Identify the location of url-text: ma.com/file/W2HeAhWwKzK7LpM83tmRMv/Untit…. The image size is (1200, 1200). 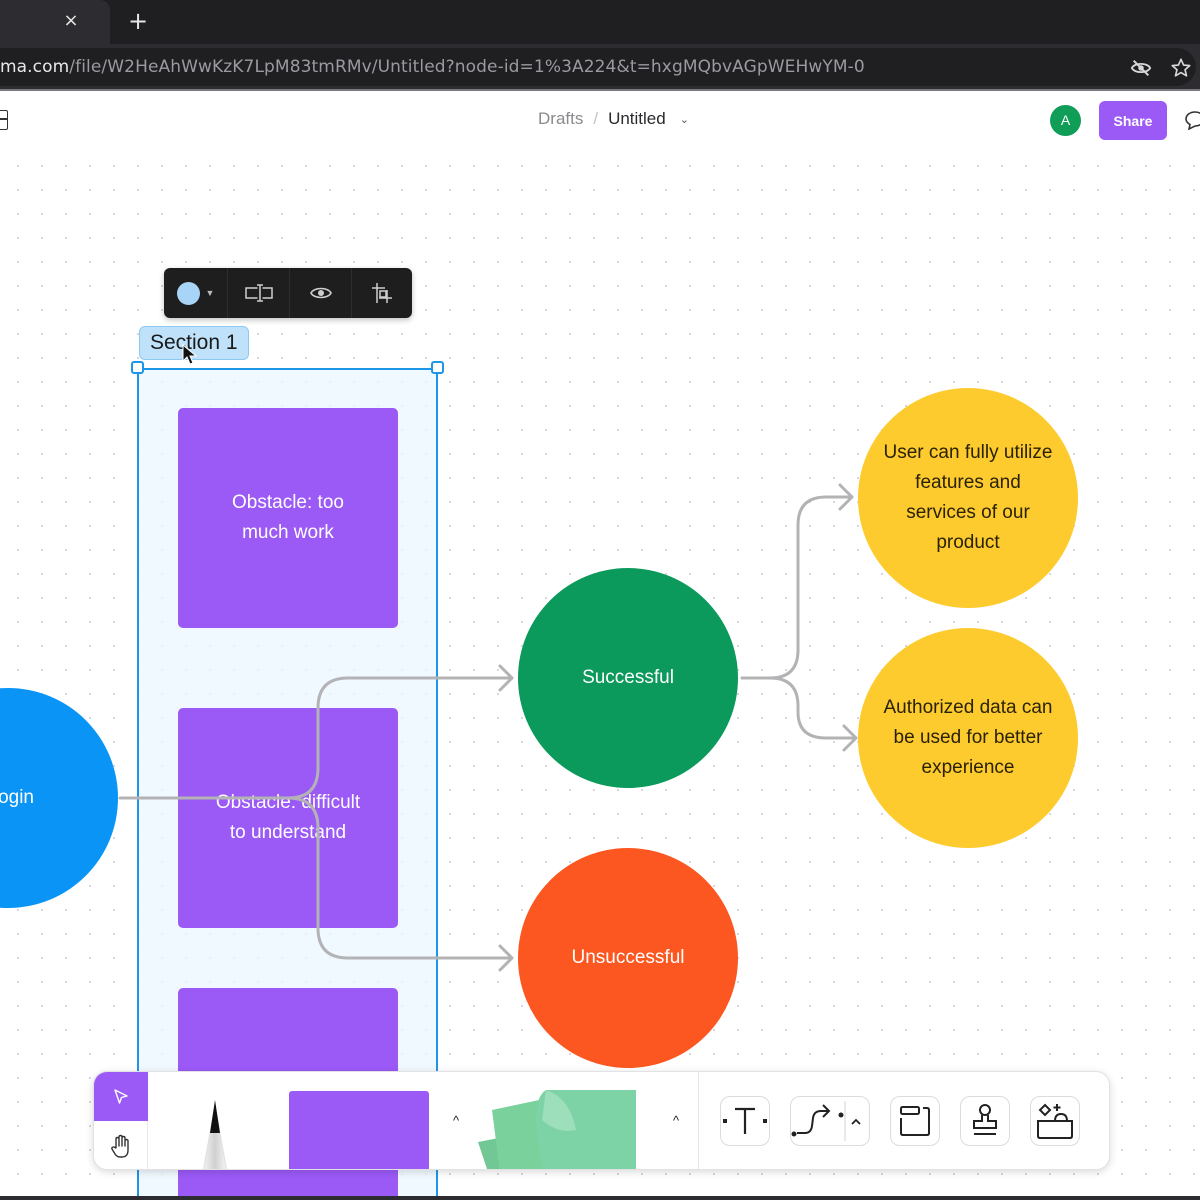
(432, 67).